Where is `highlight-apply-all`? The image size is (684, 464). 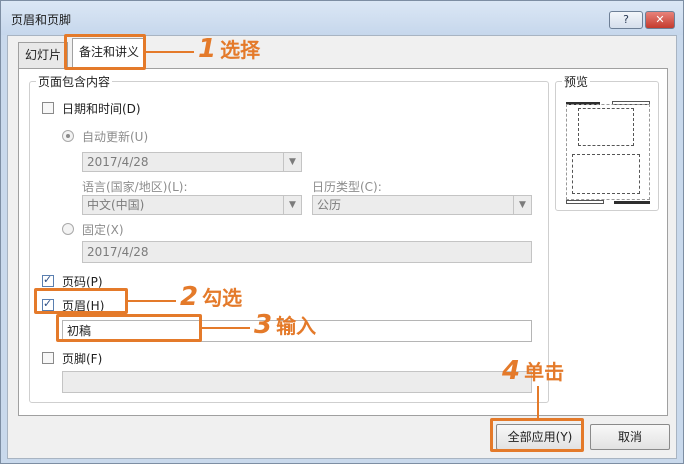 highlight-apply-all is located at coordinates (537, 435).